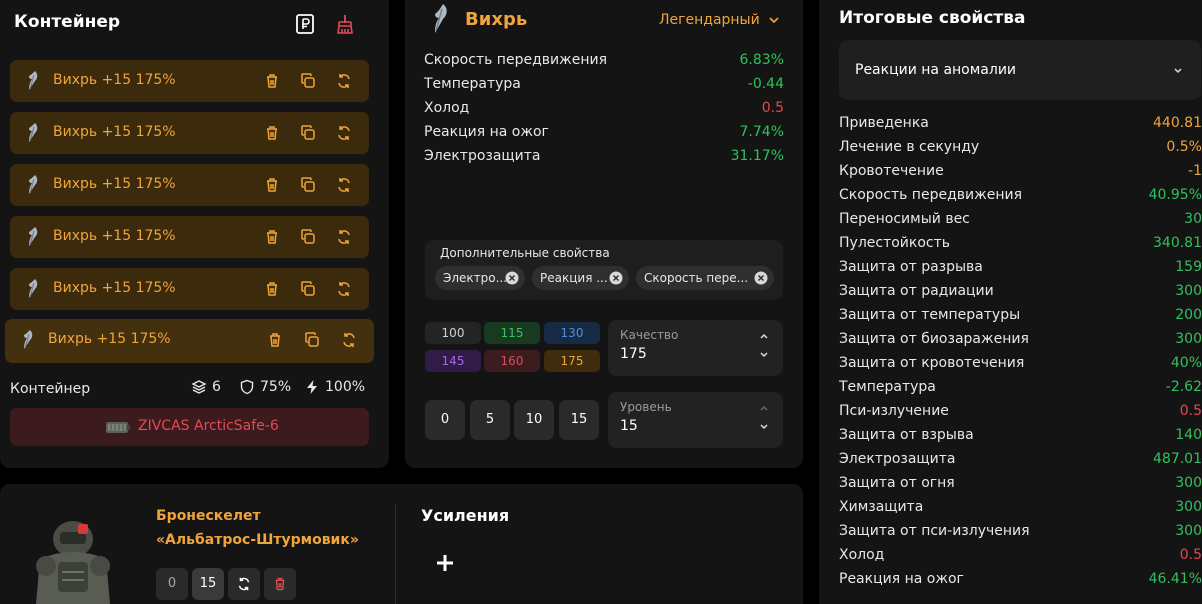  Describe the element at coordinates (1020, 147) in the screenshot. I see `summary-row: Лечение в секунду 0.5%` at that location.